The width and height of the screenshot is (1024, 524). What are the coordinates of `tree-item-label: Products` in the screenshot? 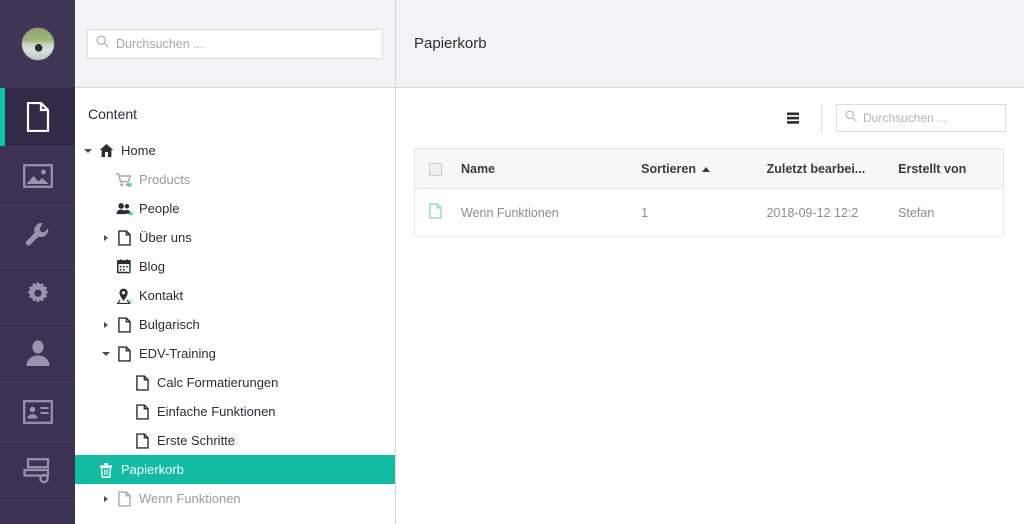 It's located at (165, 179).